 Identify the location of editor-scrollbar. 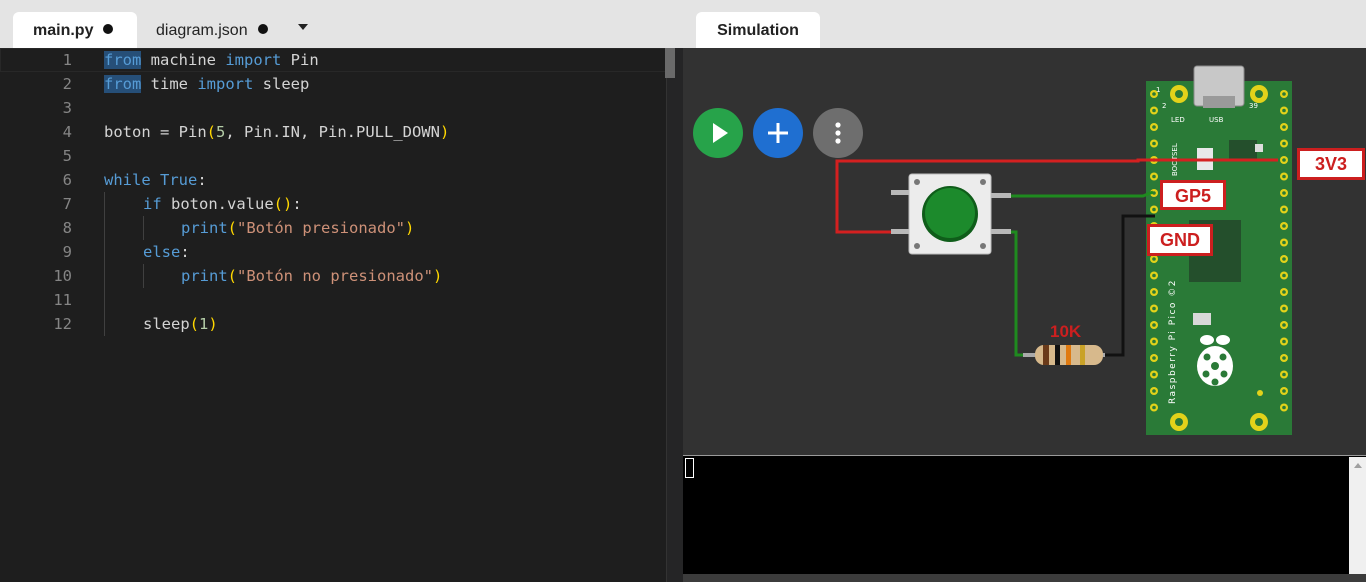
(674, 315).